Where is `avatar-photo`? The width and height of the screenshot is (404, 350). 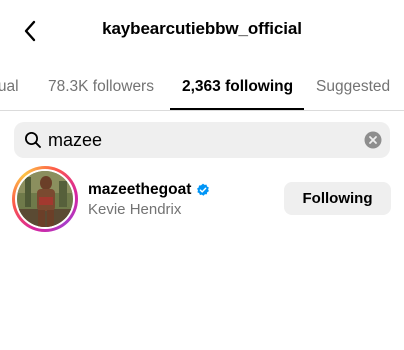
avatar-photo is located at coordinates (45, 199).